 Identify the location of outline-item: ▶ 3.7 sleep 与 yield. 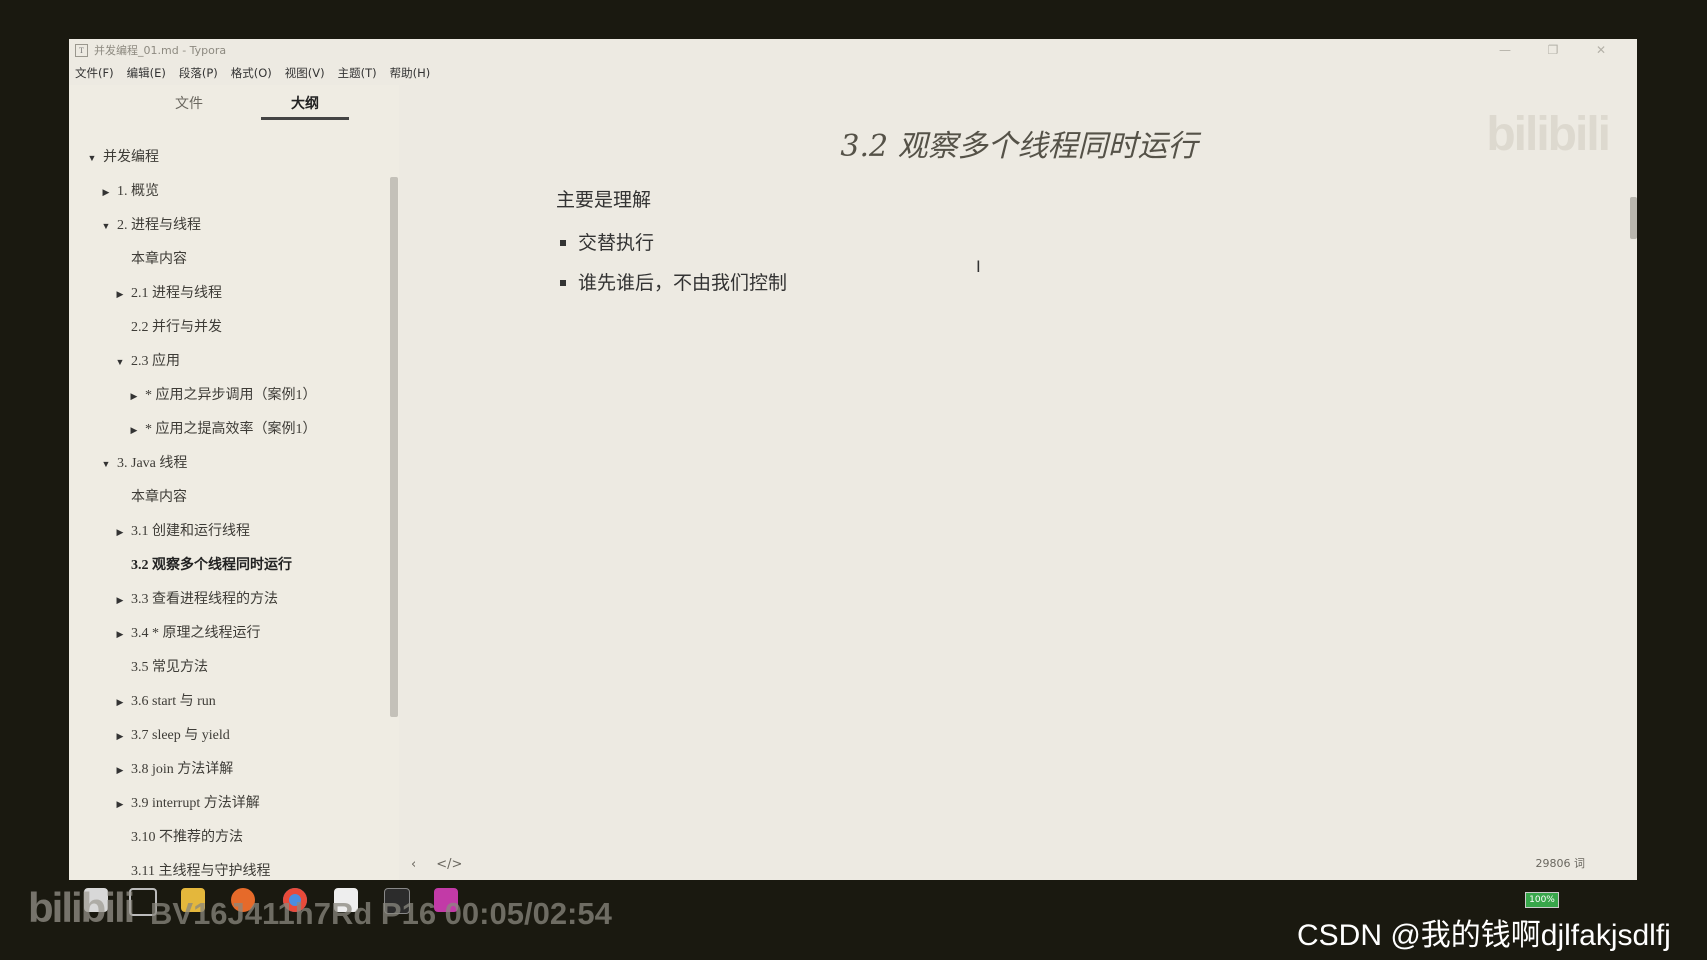
(229, 736).